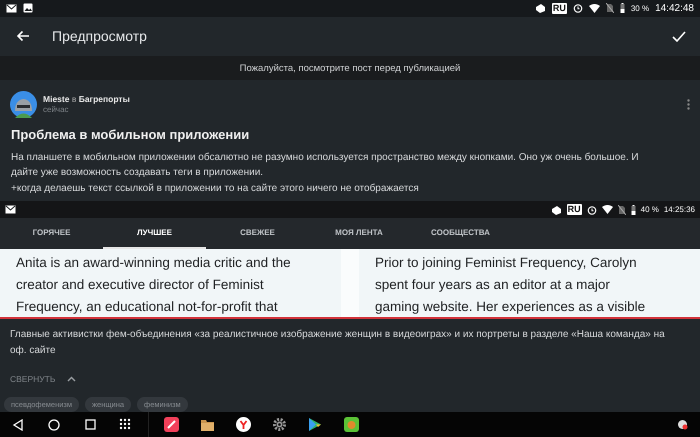  What do you see at coordinates (154, 263) in the screenshot?
I see `text-line: Anita is an award-winning media critic and the` at bounding box center [154, 263].